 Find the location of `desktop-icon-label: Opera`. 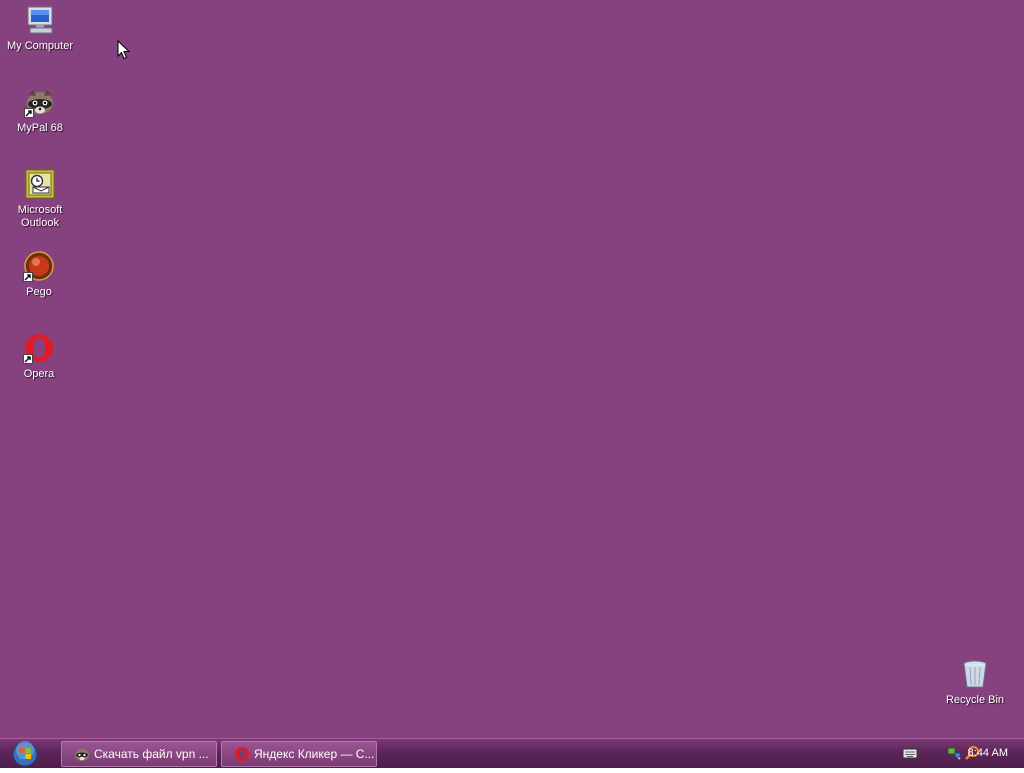

desktop-icon-label: Opera is located at coordinates (39, 374).